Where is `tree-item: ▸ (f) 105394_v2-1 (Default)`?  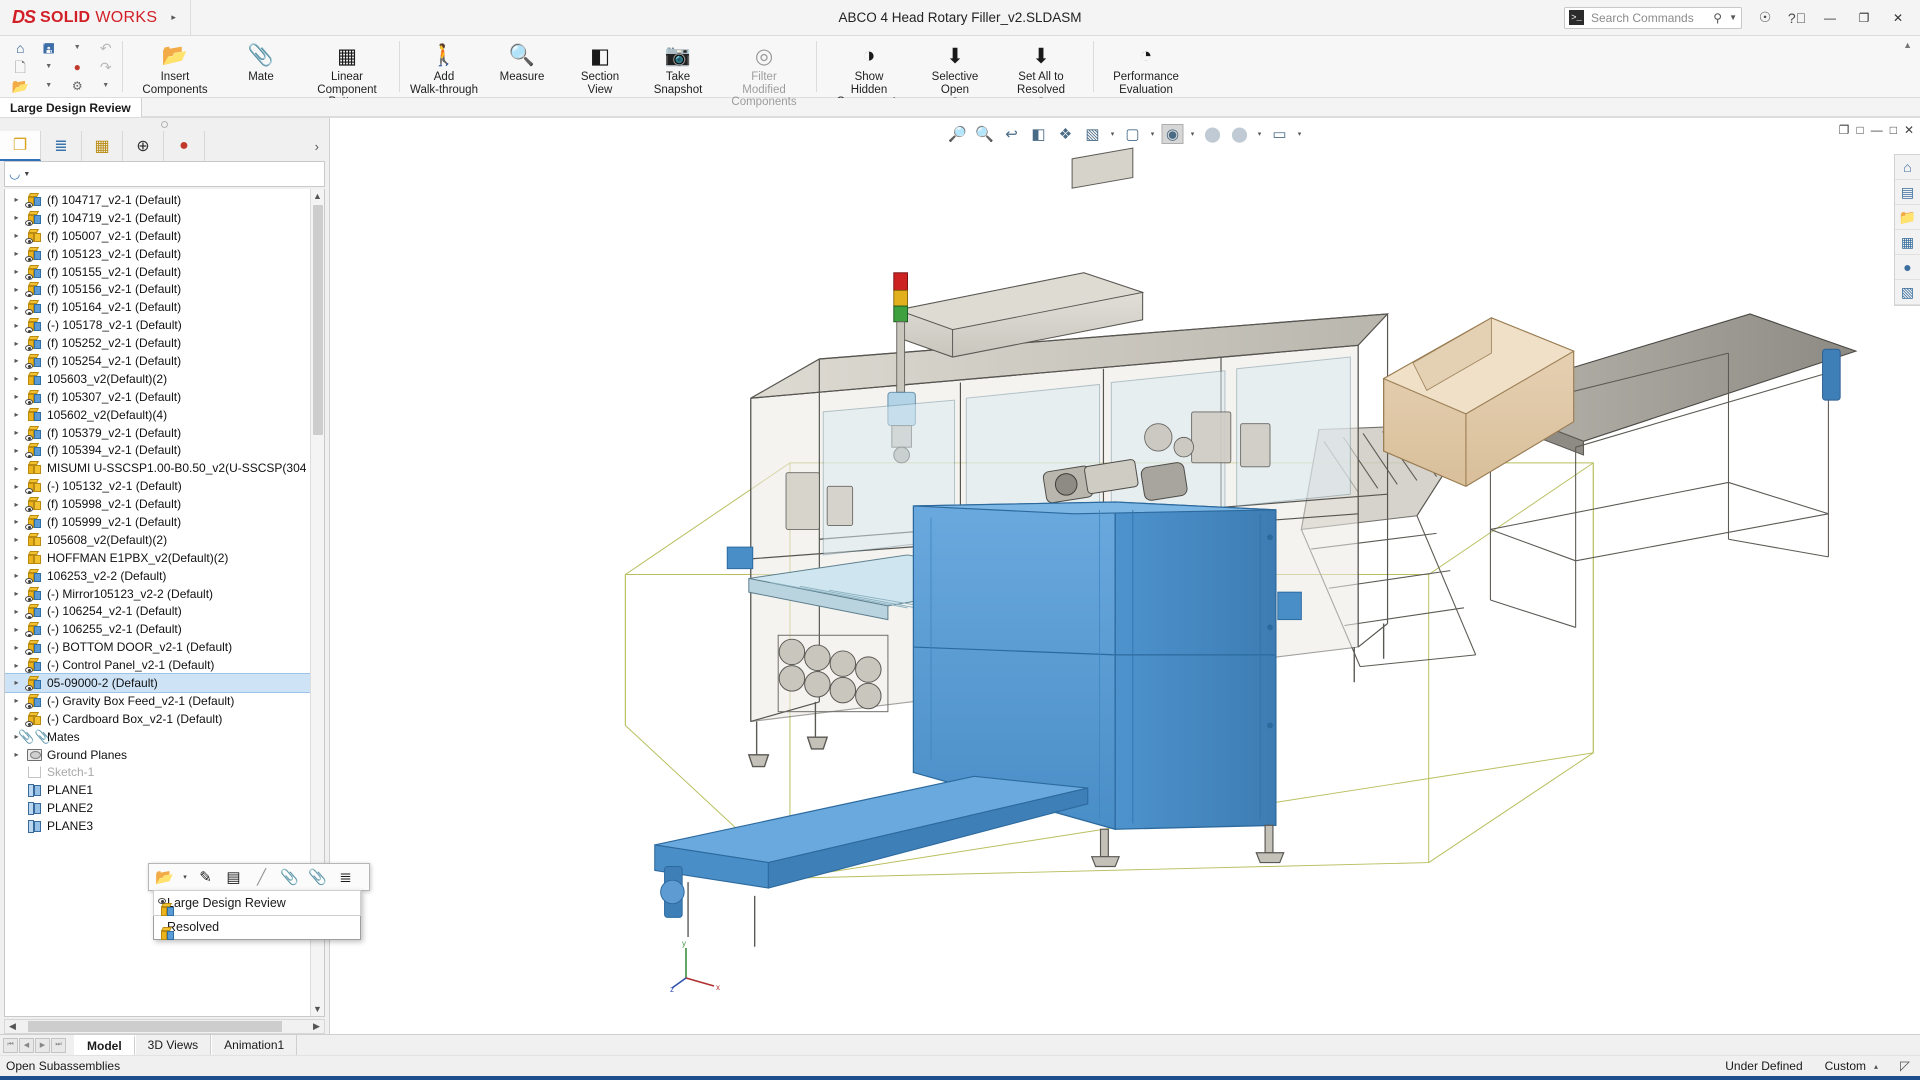 tree-item: ▸ (f) 105394_v2-1 (Default) is located at coordinates (157, 450).